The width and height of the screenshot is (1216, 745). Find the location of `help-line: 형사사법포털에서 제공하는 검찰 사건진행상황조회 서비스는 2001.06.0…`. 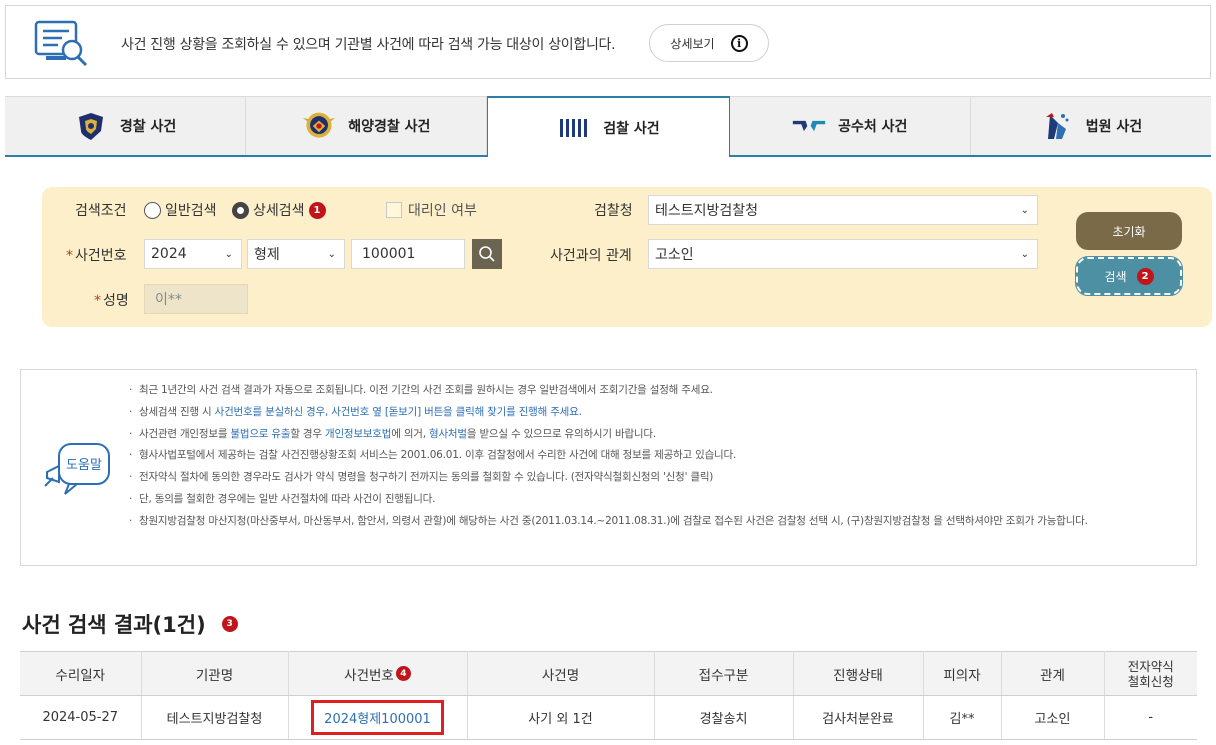

help-line: 형사사법포털에서 제공하는 검찰 사건진행상황조회 서비스는 2001.06.0… is located at coordinates (649, 455).